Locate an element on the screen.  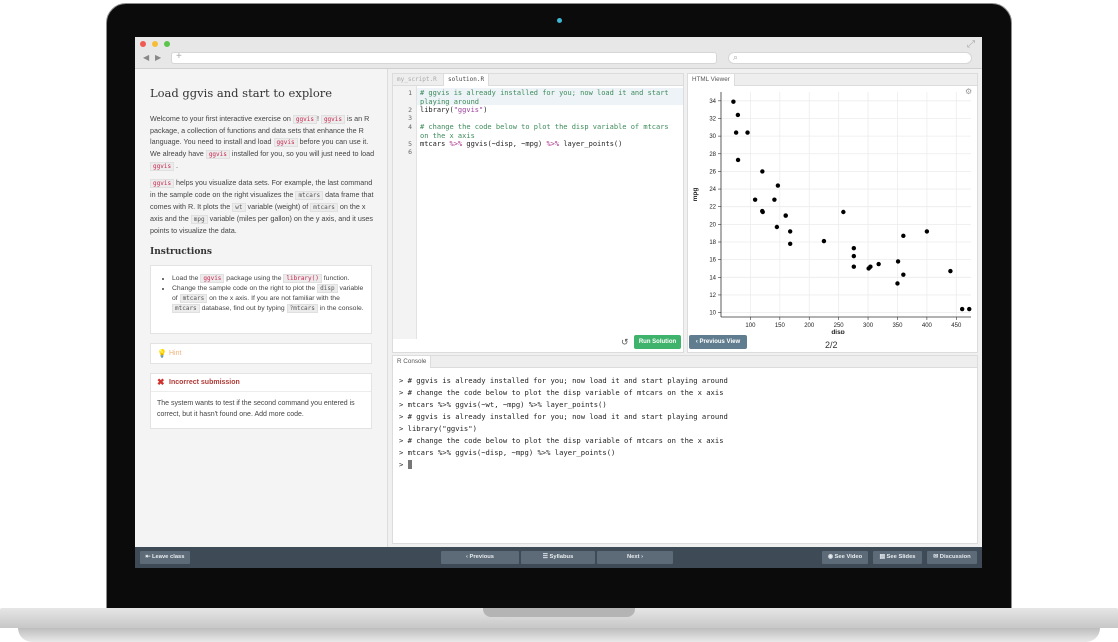
y-tick-label: 24 is located at coordinates (712, 190).